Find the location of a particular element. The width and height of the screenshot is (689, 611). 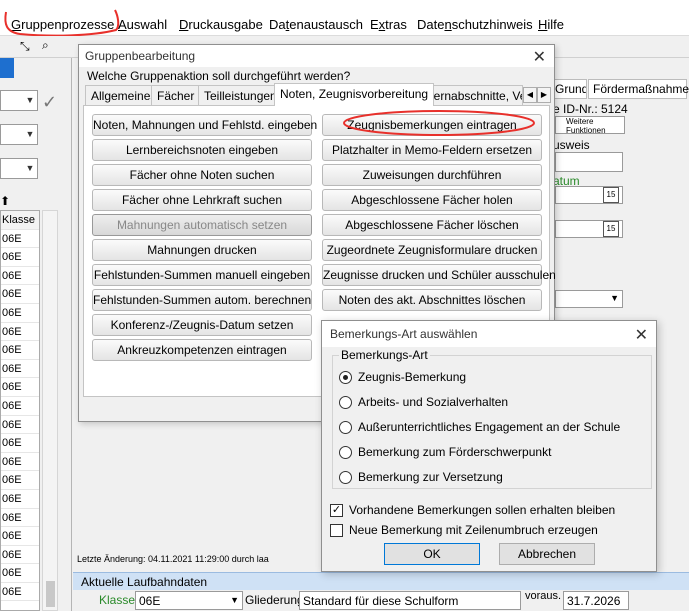

action-button-right-0: Zeugnisbemerkungen eintragen is located at coordinates (432, 125).